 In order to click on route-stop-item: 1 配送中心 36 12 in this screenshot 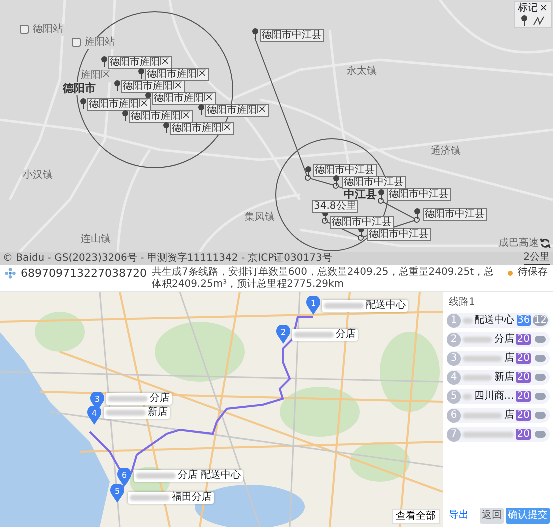, I will do `click(498, 320)`.